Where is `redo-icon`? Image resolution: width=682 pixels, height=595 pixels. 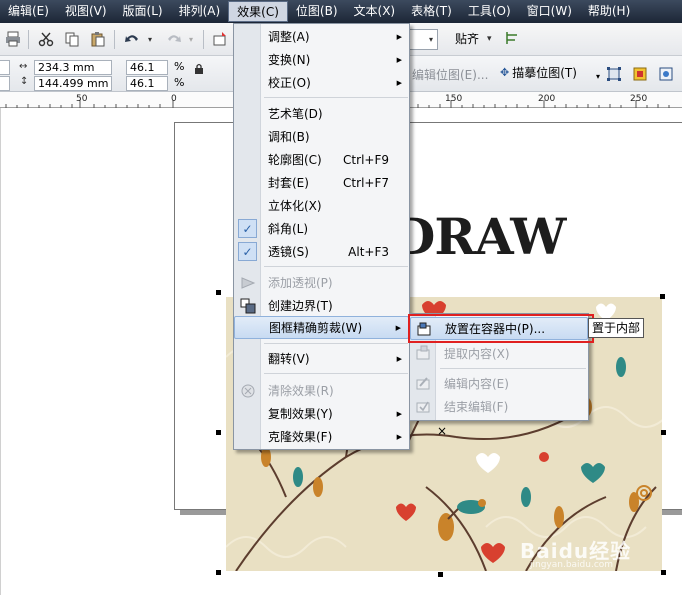
redo-icon is located at coordinates (174, 39).